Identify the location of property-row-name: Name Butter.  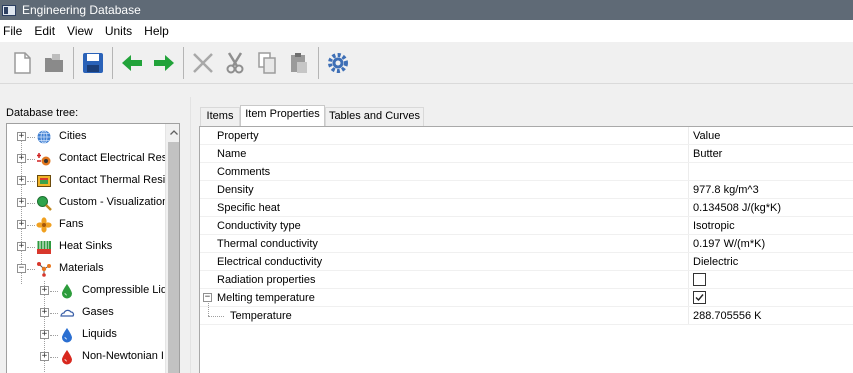
(526, 154).